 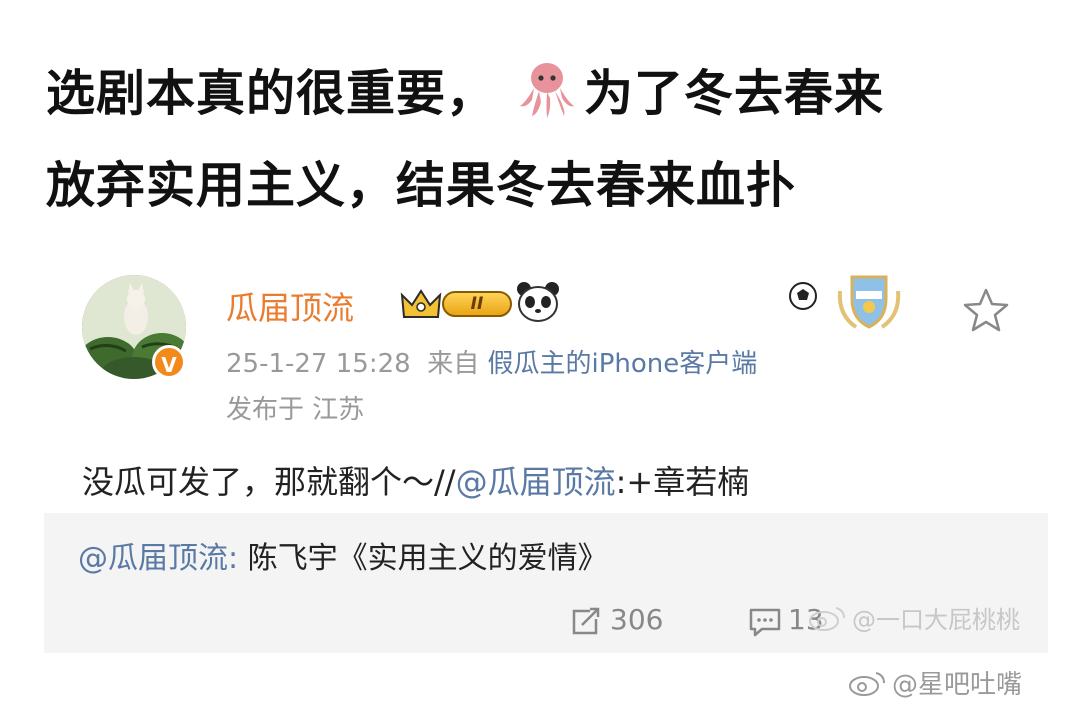 What do you see at coordinates (765, 622) in the screenshot?
I see `comment-icon` at bounding box center [765, 622].